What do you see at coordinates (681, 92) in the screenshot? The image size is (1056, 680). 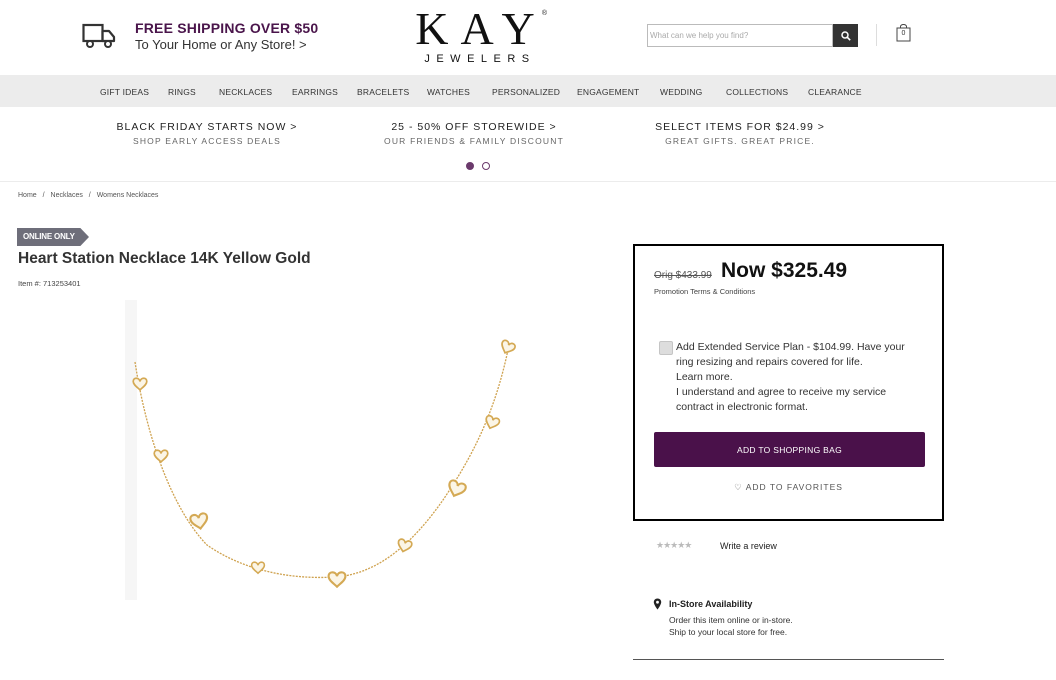 I see `nav-wedding: WEDDING` at bounding box center [681, 92].